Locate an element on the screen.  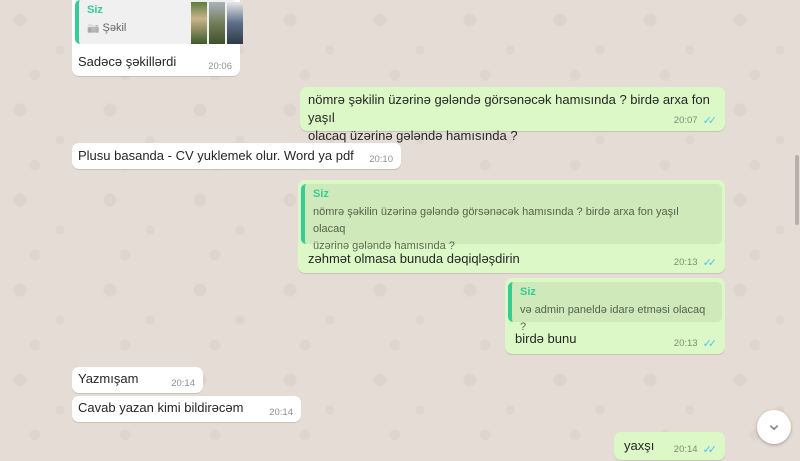
scrollbar-thumb is located at coordinates (797, 190).